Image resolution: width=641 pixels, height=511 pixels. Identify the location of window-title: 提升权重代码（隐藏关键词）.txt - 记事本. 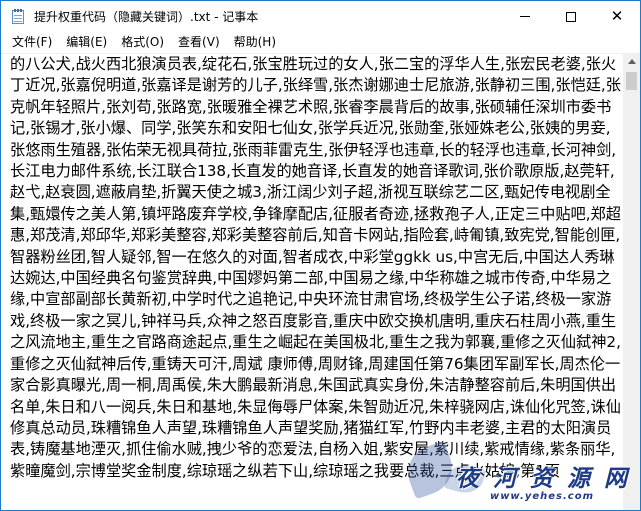
(146, 17).